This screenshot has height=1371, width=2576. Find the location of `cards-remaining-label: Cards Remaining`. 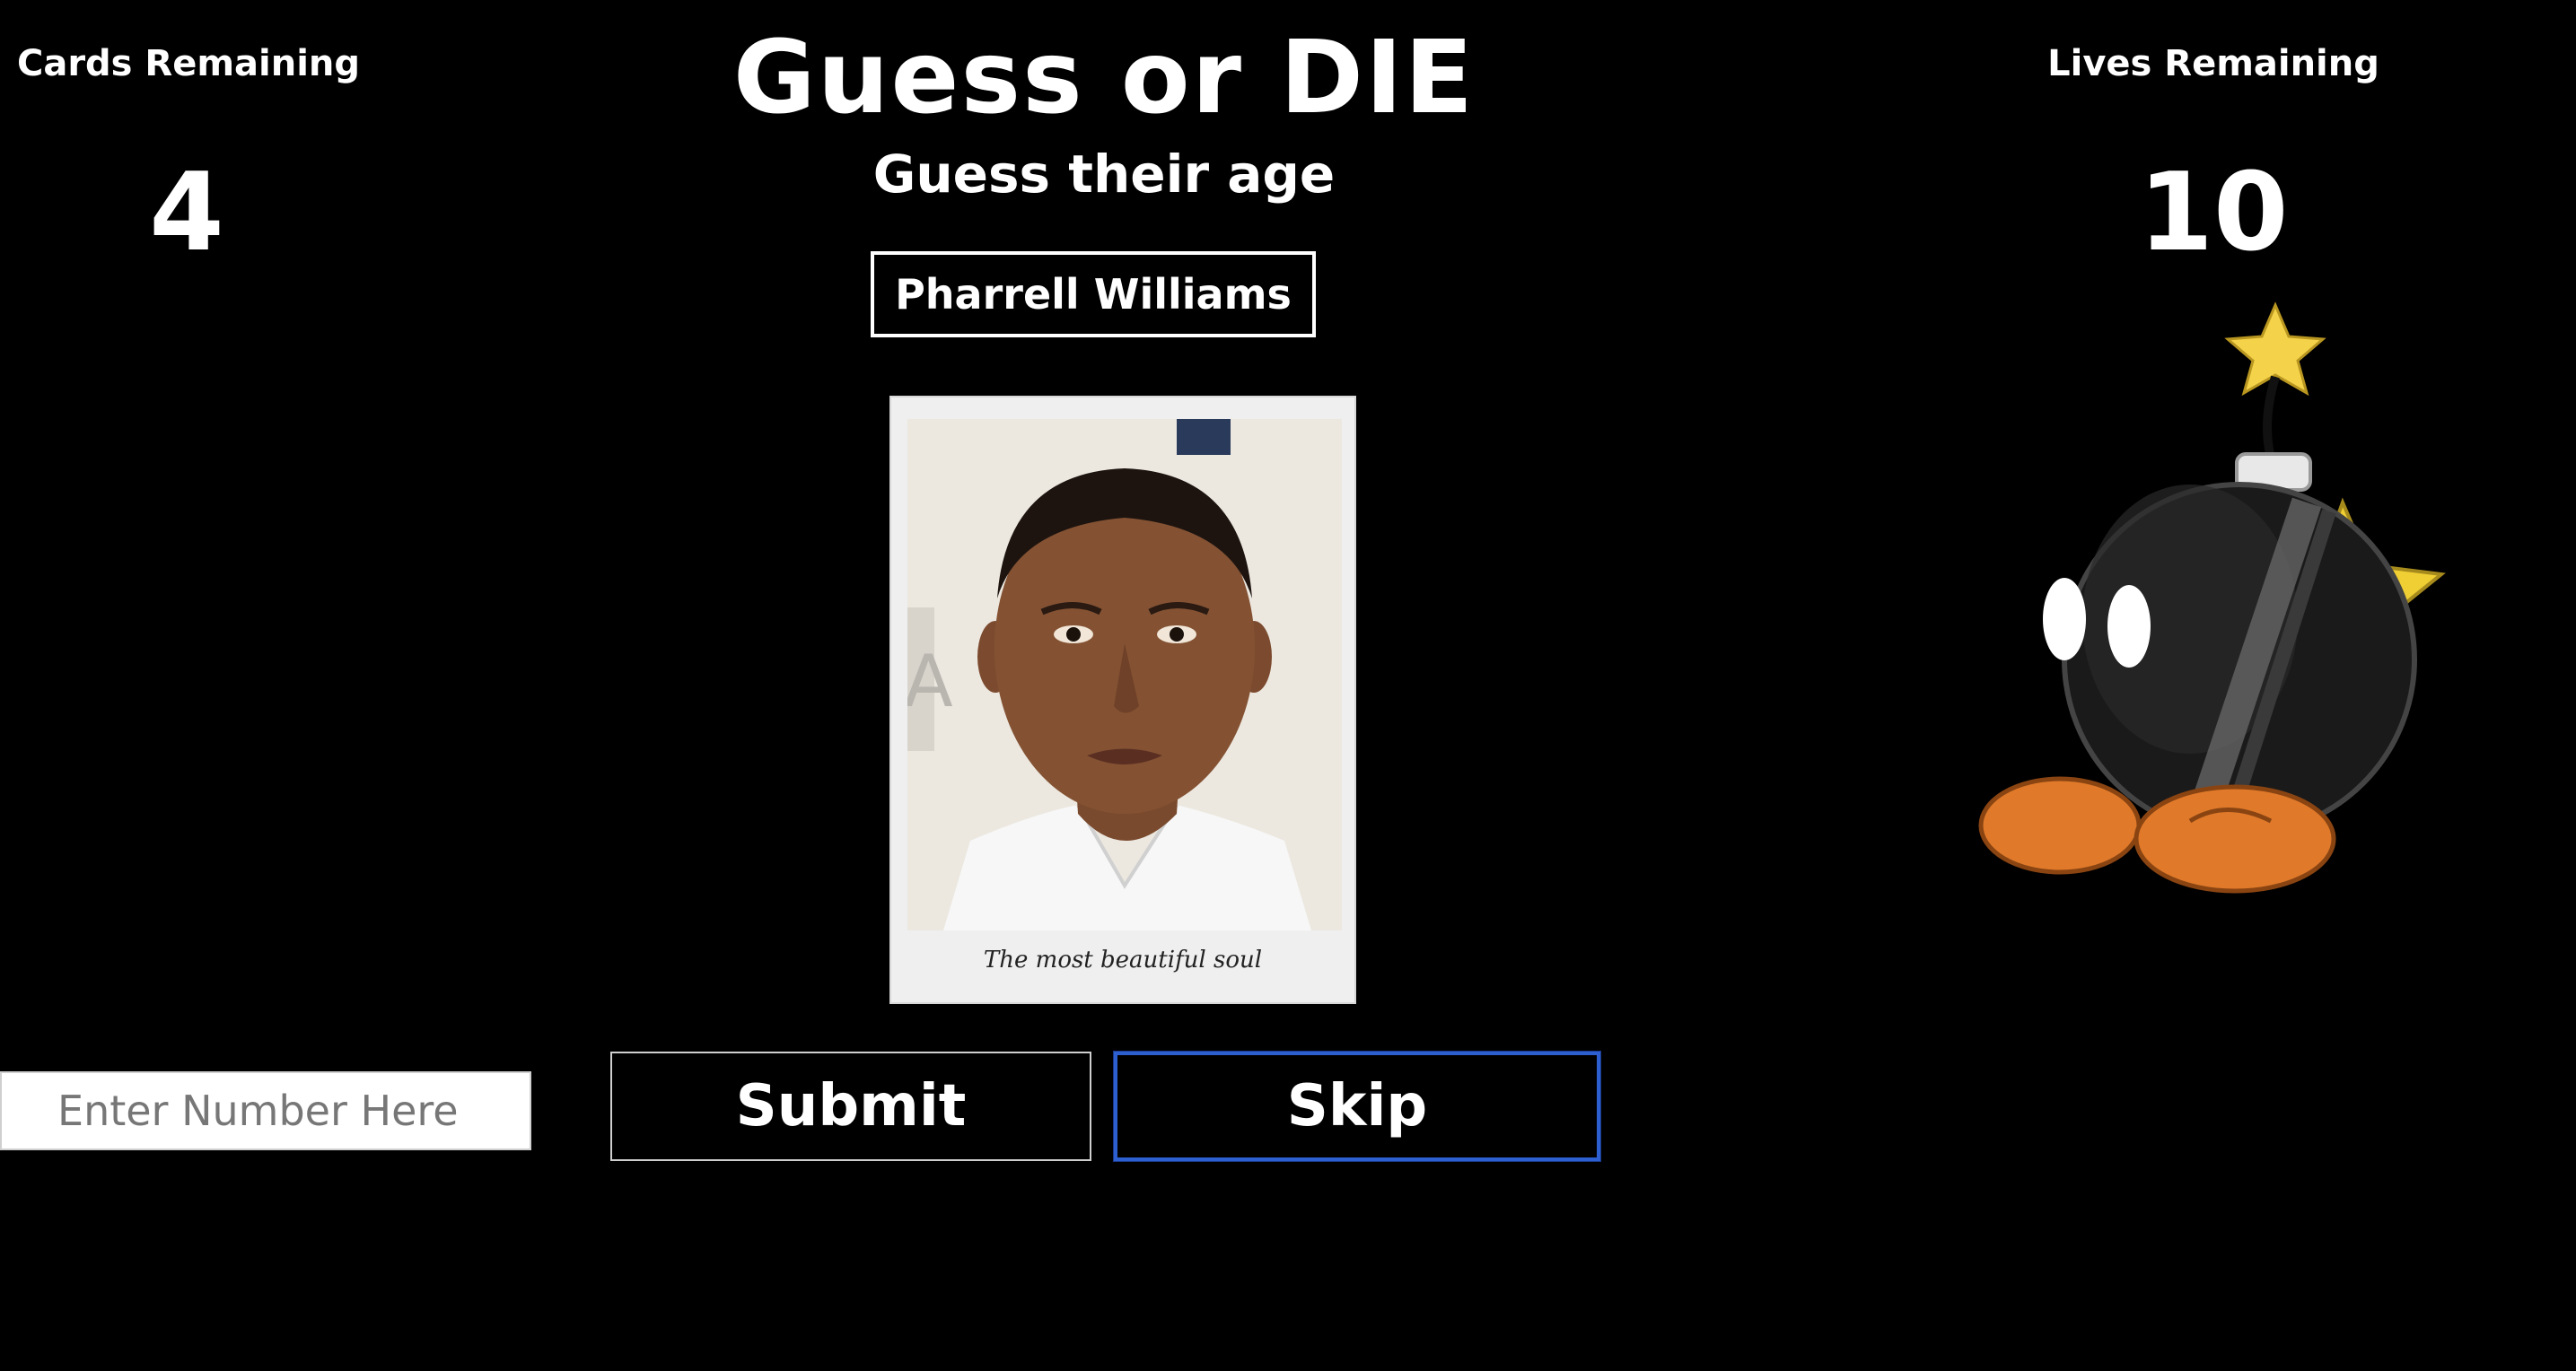

cards-remaining-label: Cards Remaining is located at coordinates (188, 63).